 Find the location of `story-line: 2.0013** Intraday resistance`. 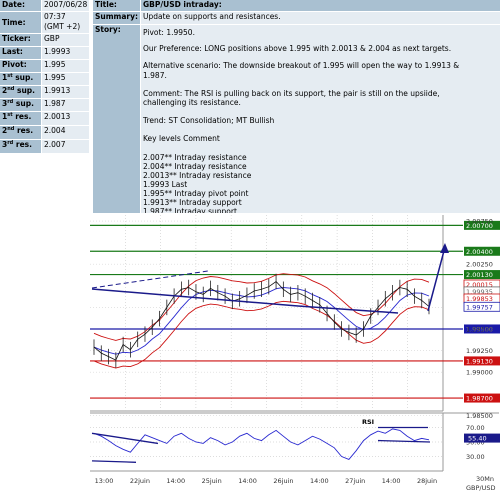

story-line: 2.0013** Intraday resistance is located at coordinates (197, 175).